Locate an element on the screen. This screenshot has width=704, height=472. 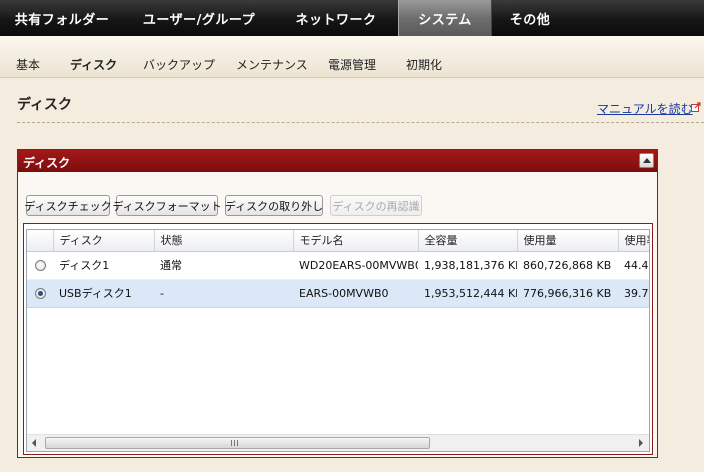
cell-model: WD20EARS-00MVWB0 is located at coordinates (355, 265).